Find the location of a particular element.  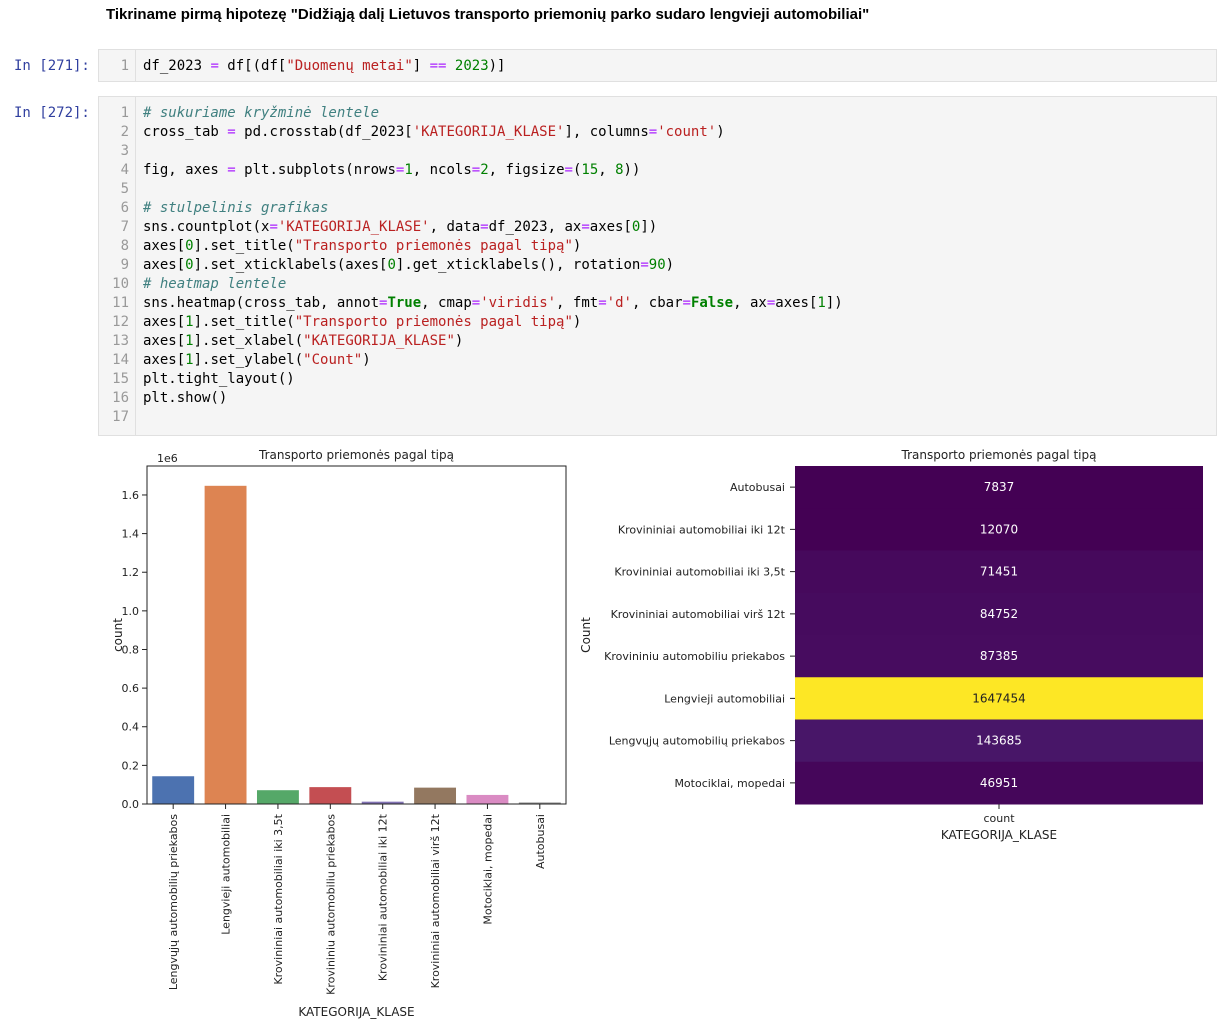

x-tick-label: Motociklai, mopedai is located at coordinates (487, 869).